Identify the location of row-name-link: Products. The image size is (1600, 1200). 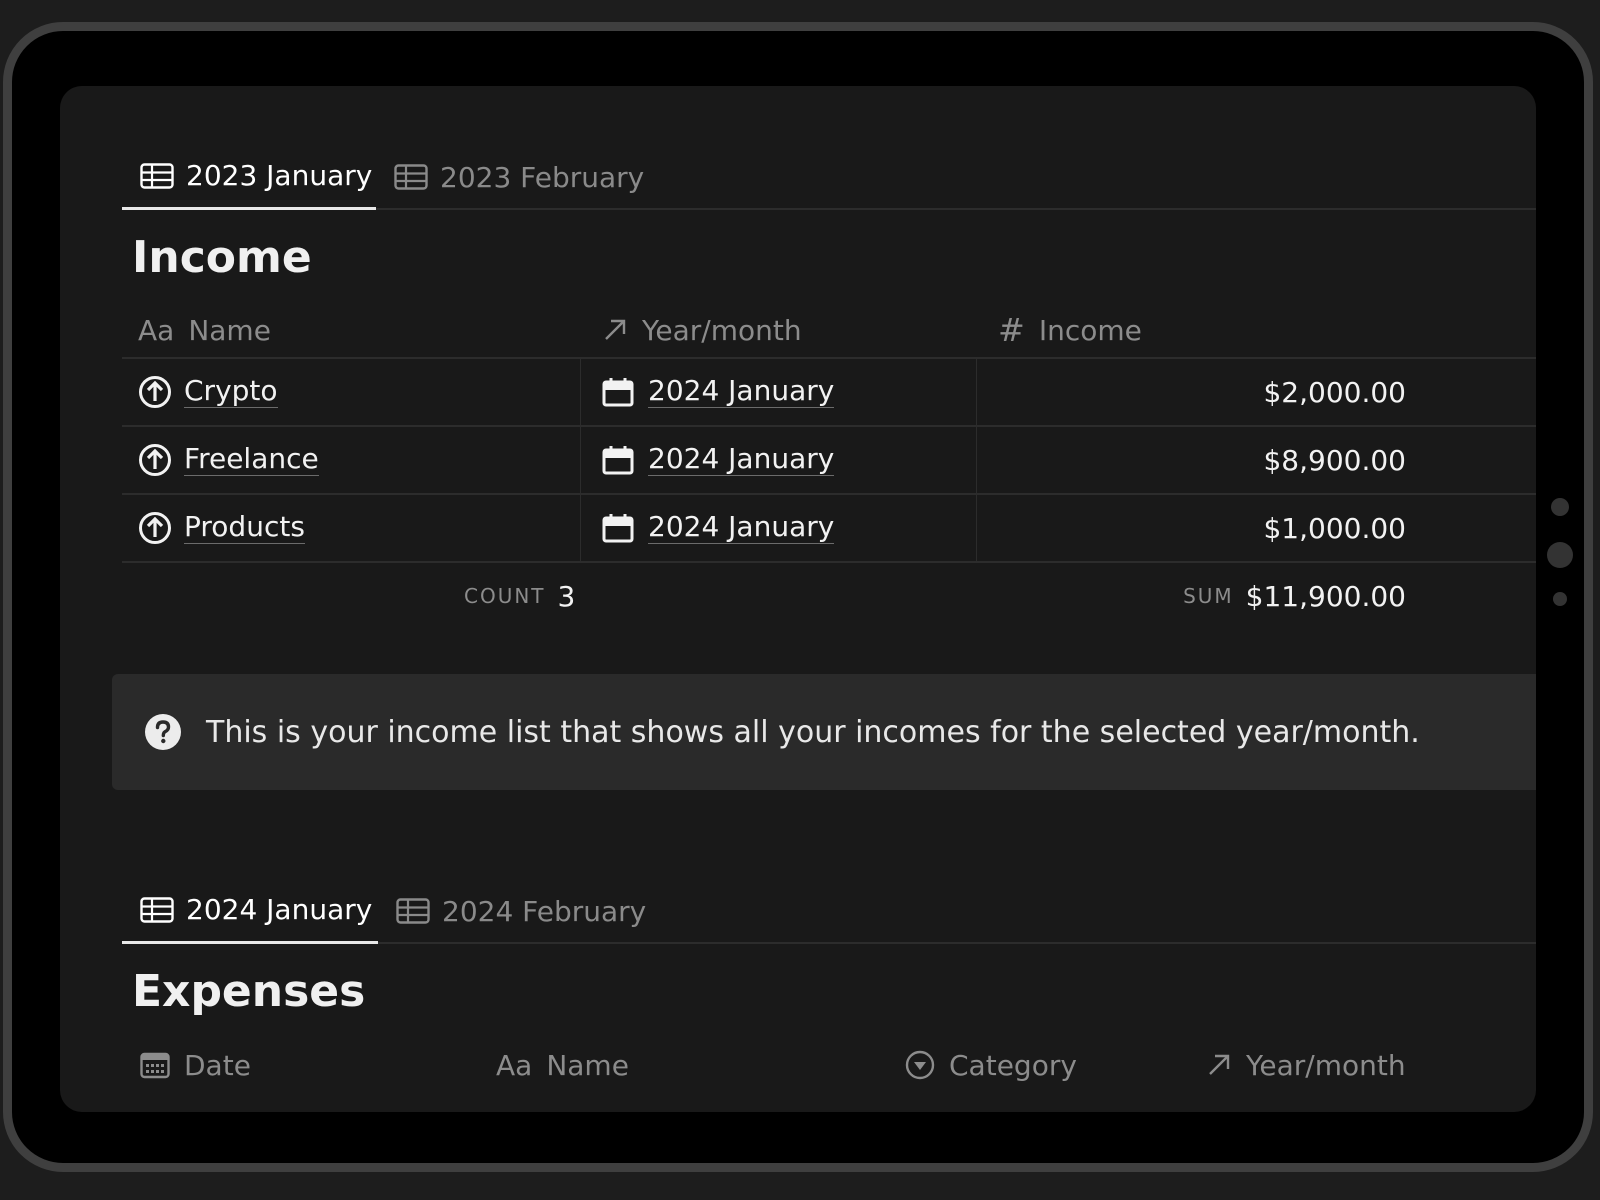
(244, 527).